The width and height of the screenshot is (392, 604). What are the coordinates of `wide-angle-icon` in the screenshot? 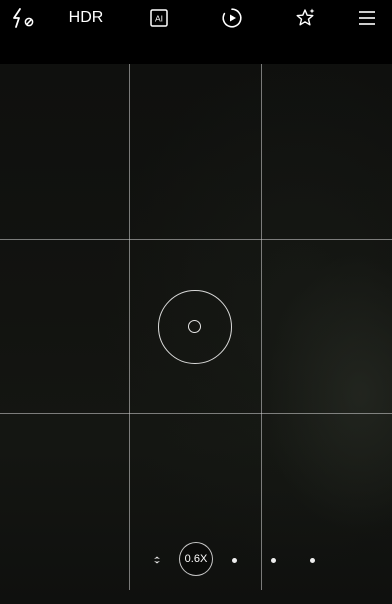 It's located at (157, 560).